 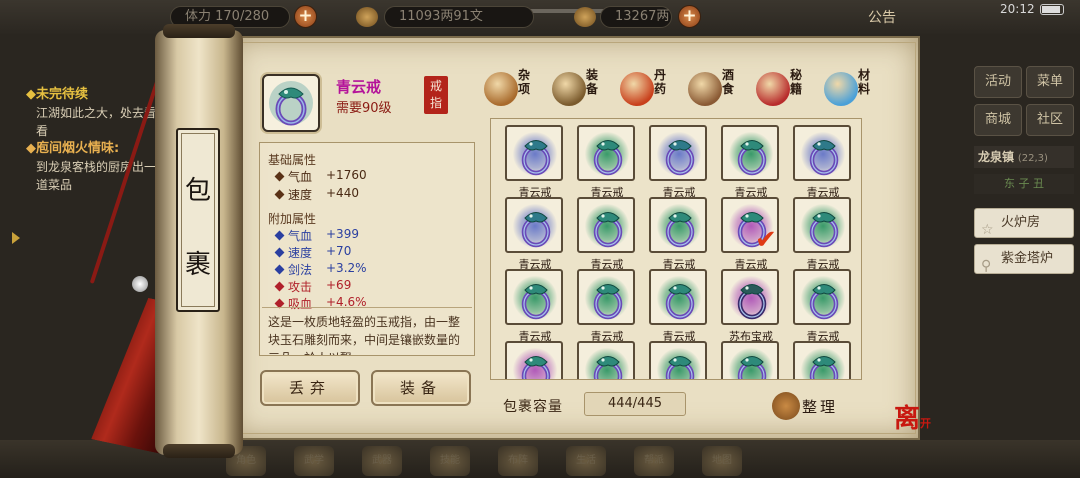 I want to click on discard-button: 丢弃, so click(x=310, y=388).